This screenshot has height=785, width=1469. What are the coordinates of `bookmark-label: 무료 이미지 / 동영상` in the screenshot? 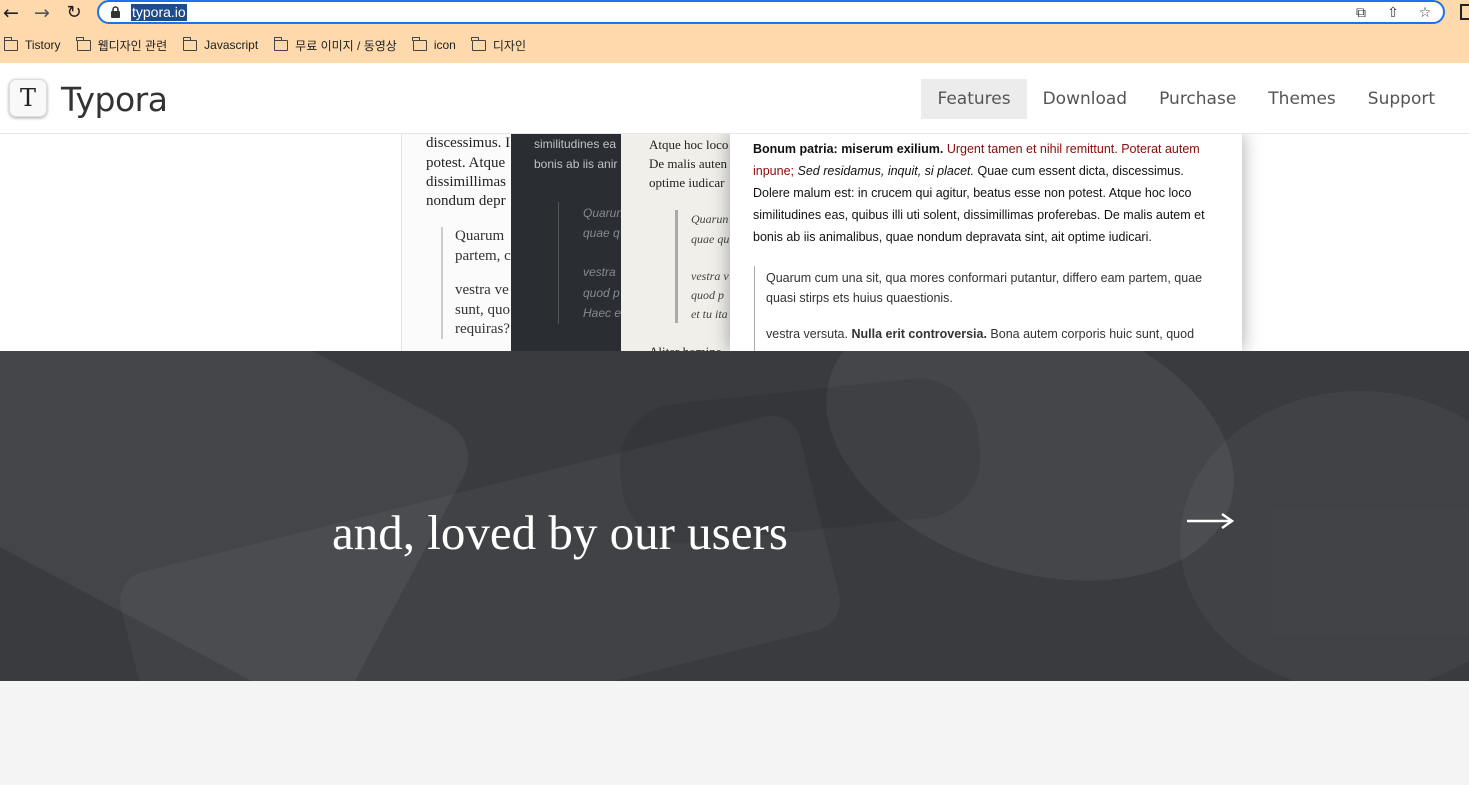 It's located at (346, 45).